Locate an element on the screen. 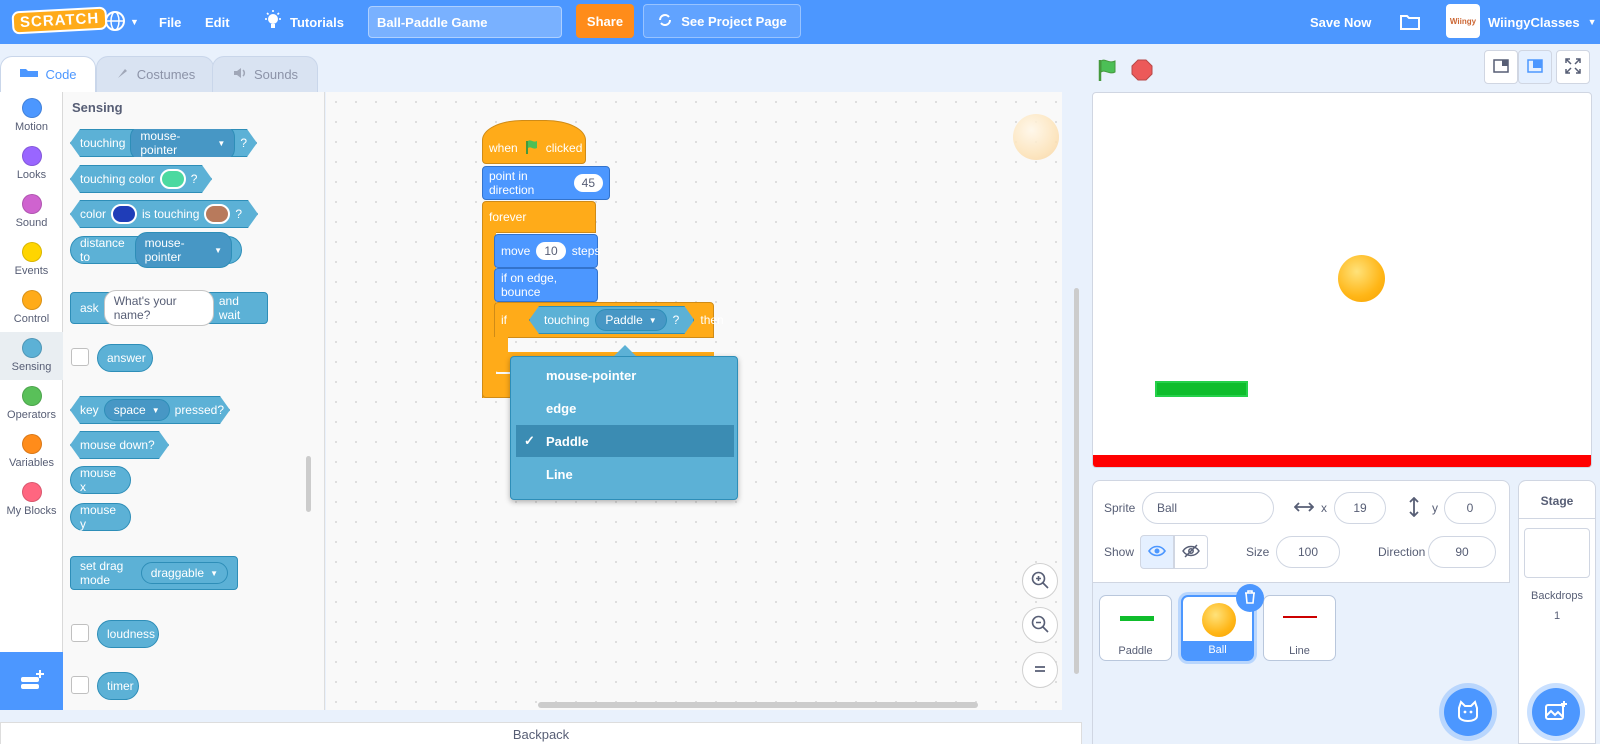 The width and height of the screenshot is (1600, 744). block-loudness: loudness is located at coordinates (128, 634).